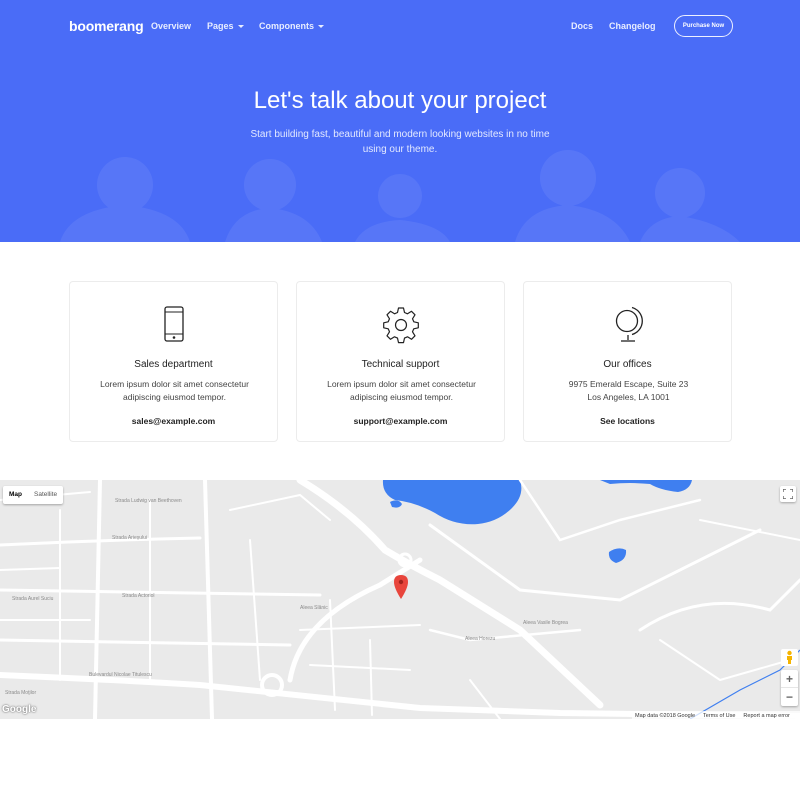  I want to click on card-title: Our offices, so click(627, 364).